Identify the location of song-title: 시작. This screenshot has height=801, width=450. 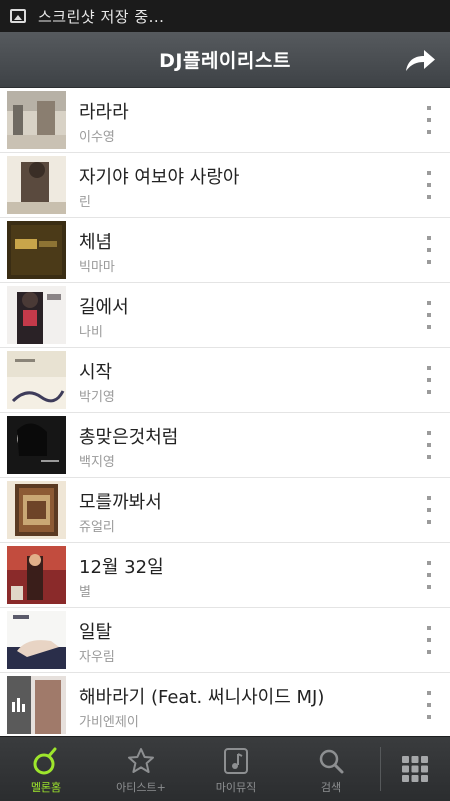
(96, 372).